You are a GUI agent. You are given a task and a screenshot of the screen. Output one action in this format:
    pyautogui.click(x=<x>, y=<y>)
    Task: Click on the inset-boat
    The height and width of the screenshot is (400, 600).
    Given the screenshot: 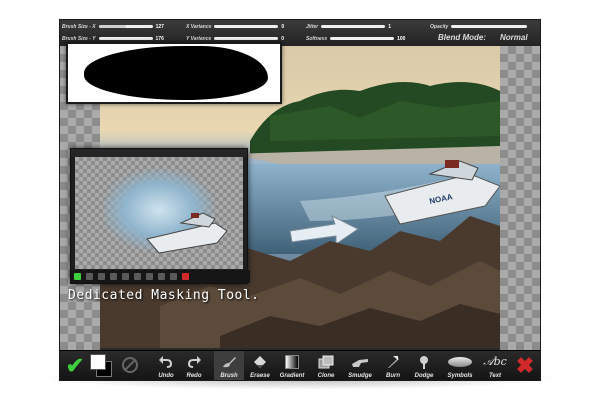 What is the action you would take?
    pyautogui.click(x=187, y=233)
    